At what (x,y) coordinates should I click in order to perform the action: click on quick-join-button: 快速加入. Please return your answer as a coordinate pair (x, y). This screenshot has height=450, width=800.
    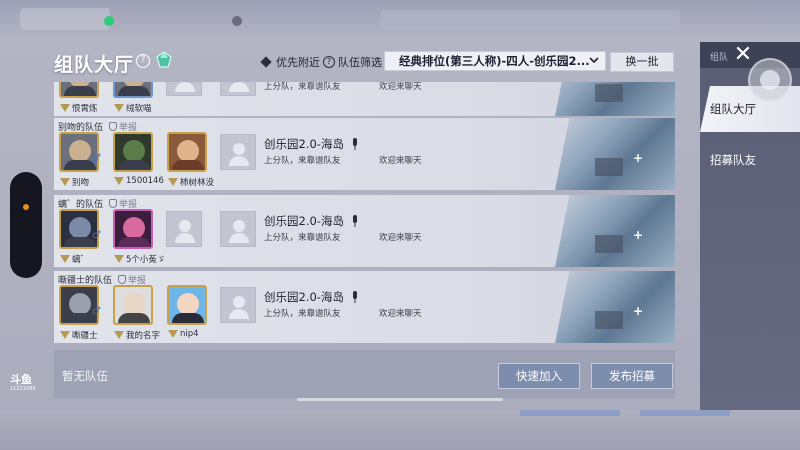
    Looking at the image, I should click on (539, 376).